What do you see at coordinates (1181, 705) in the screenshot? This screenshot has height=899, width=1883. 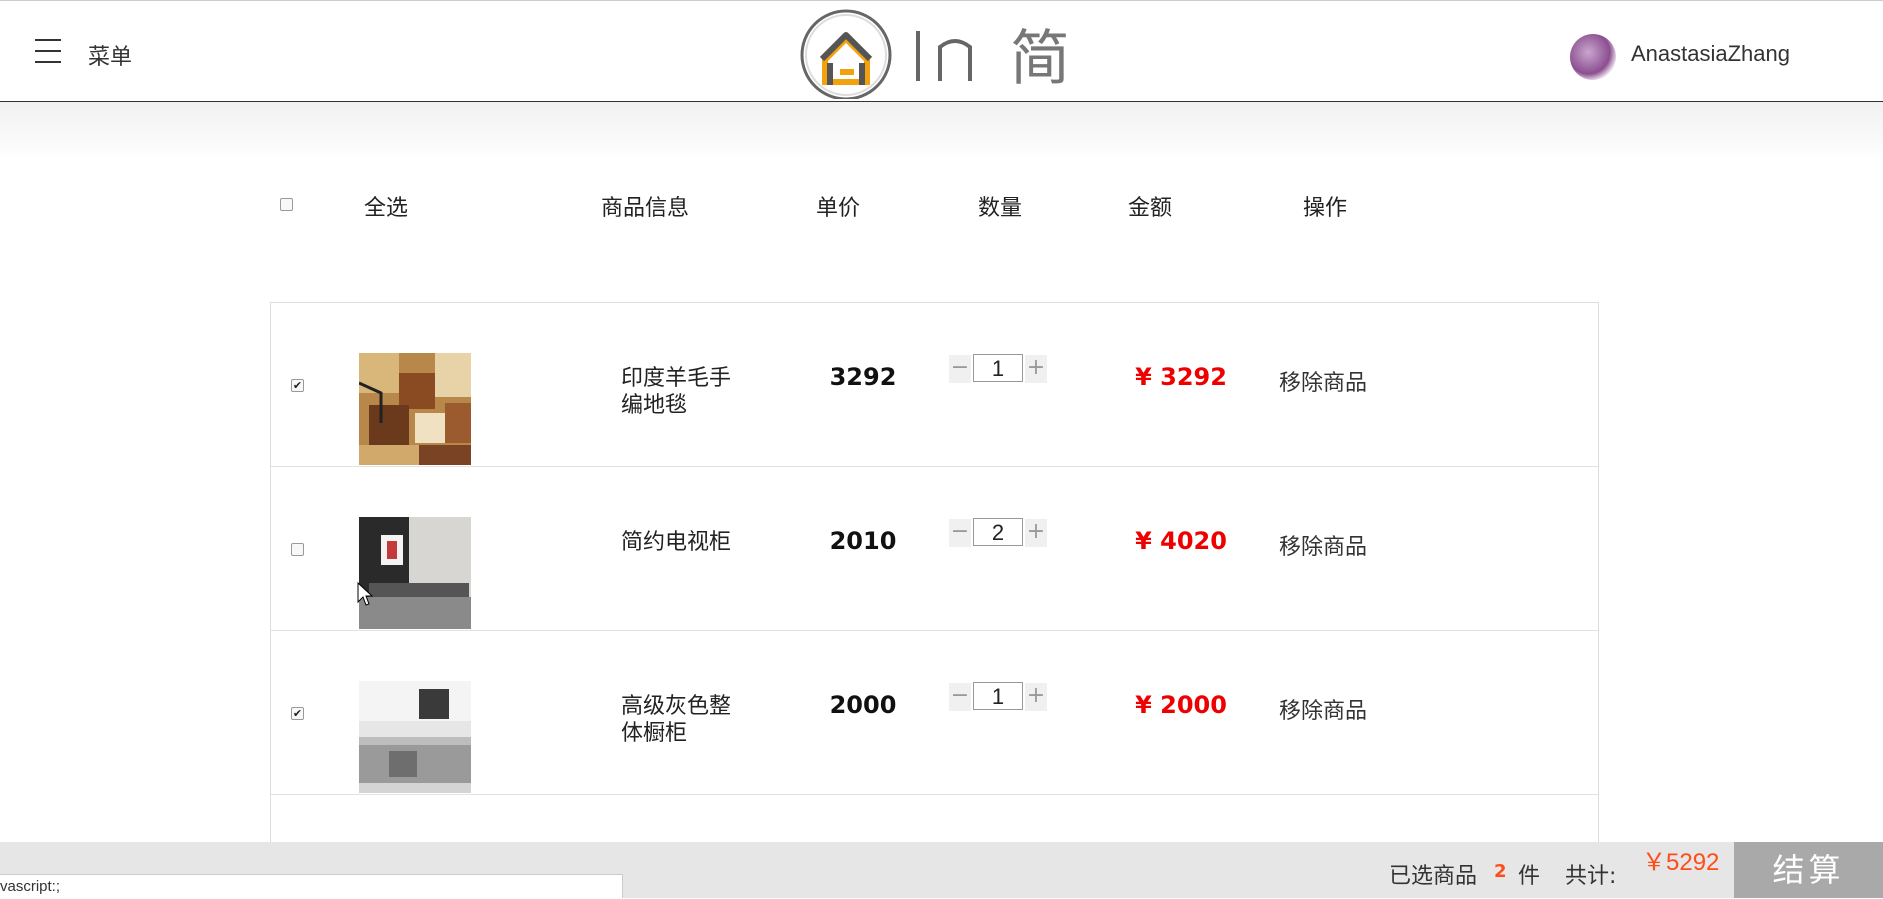 I see `item-amount: ¥ 2000` at bounding box center [1181, 705].